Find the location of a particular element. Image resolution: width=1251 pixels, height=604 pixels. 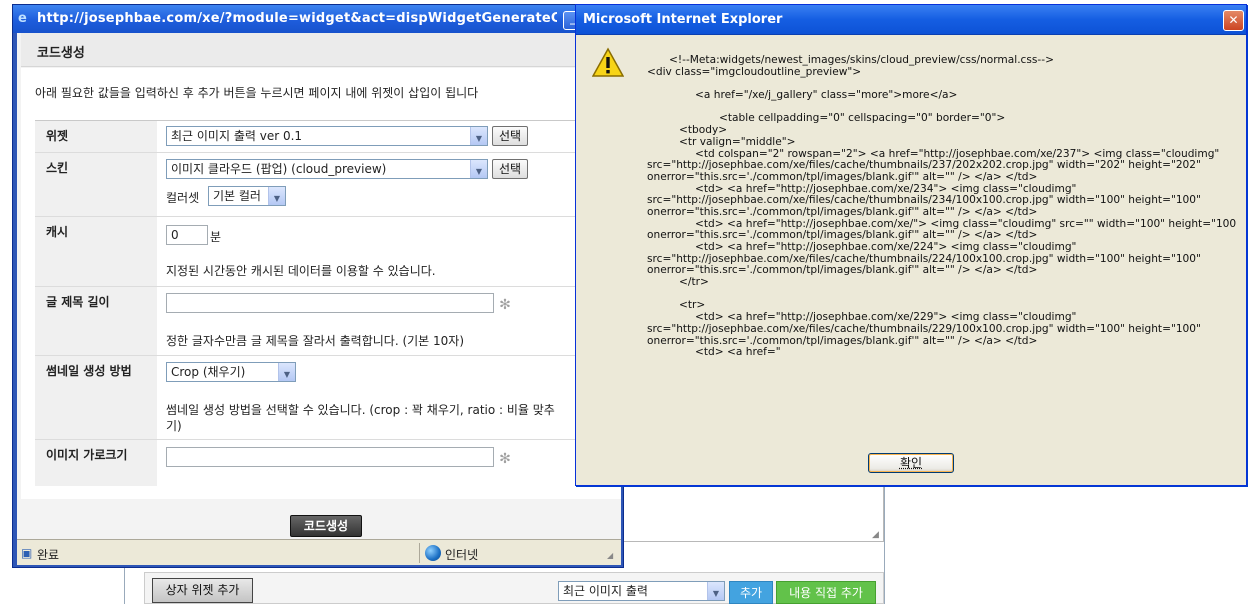

thumbnail-method-select: Crop (채우기) is located at coordinates (231, 372).